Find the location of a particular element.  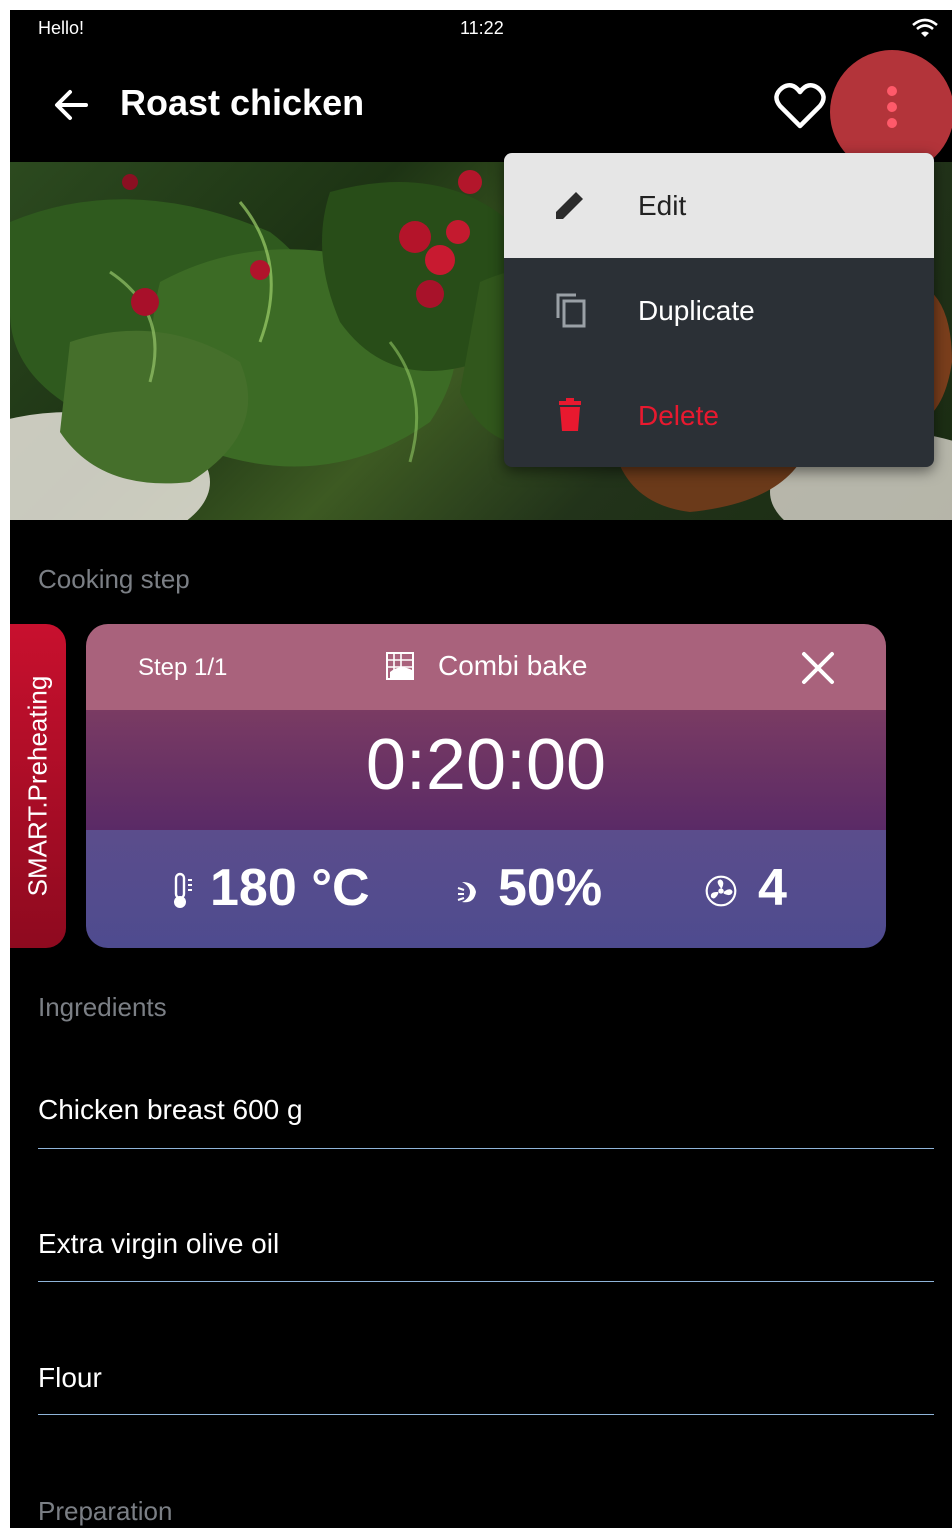

smart-preheating-label: SMART.Preheating is located at coordinates (37, 786).